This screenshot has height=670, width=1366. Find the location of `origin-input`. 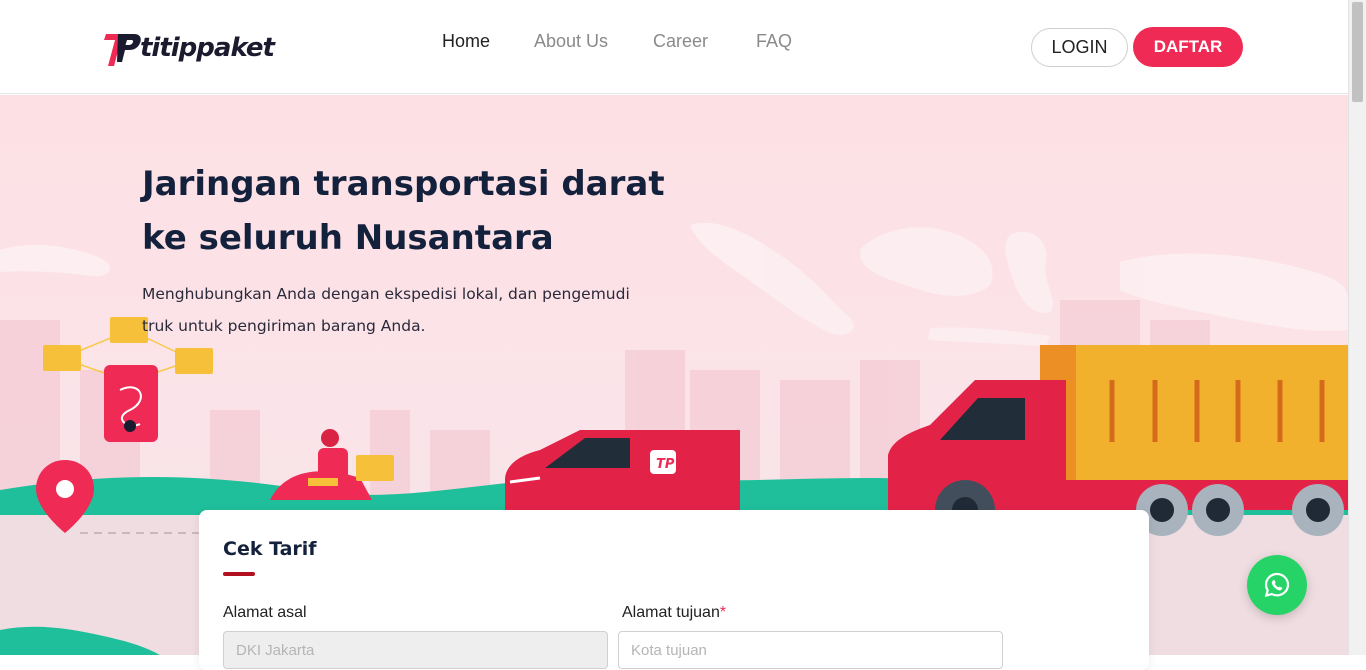

origin-input is located at coordinates (415, 650).